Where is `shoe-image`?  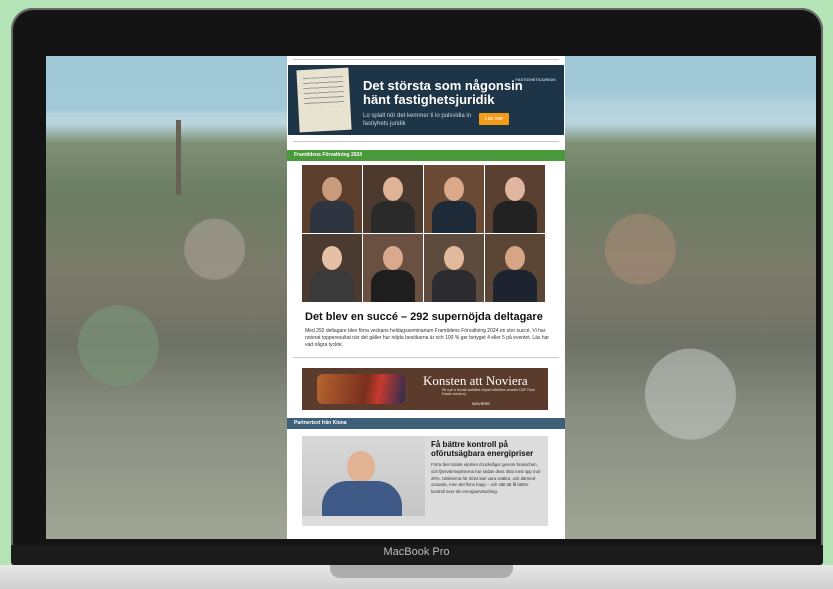
shoe-image is located at coordinates (361, 389).